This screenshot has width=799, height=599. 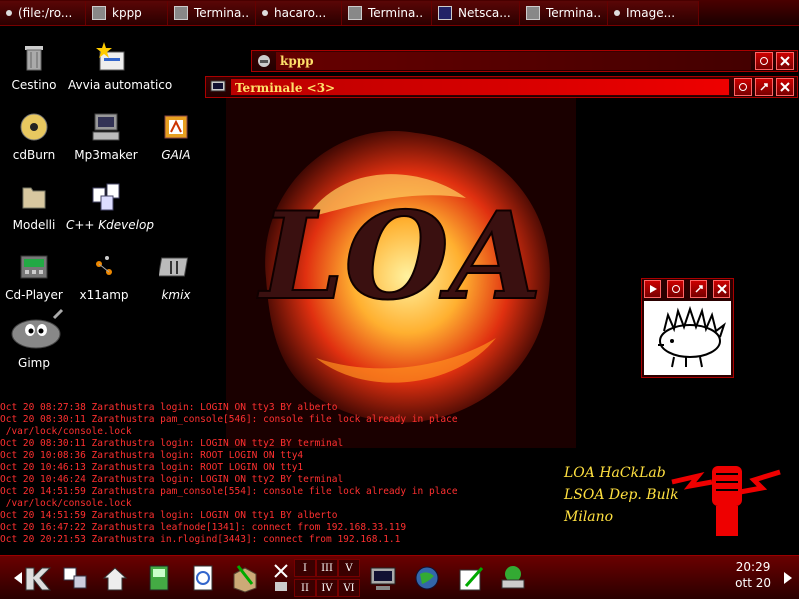 I want to click on desktop-icon-label: x11amp, so click(x=104, y=295).